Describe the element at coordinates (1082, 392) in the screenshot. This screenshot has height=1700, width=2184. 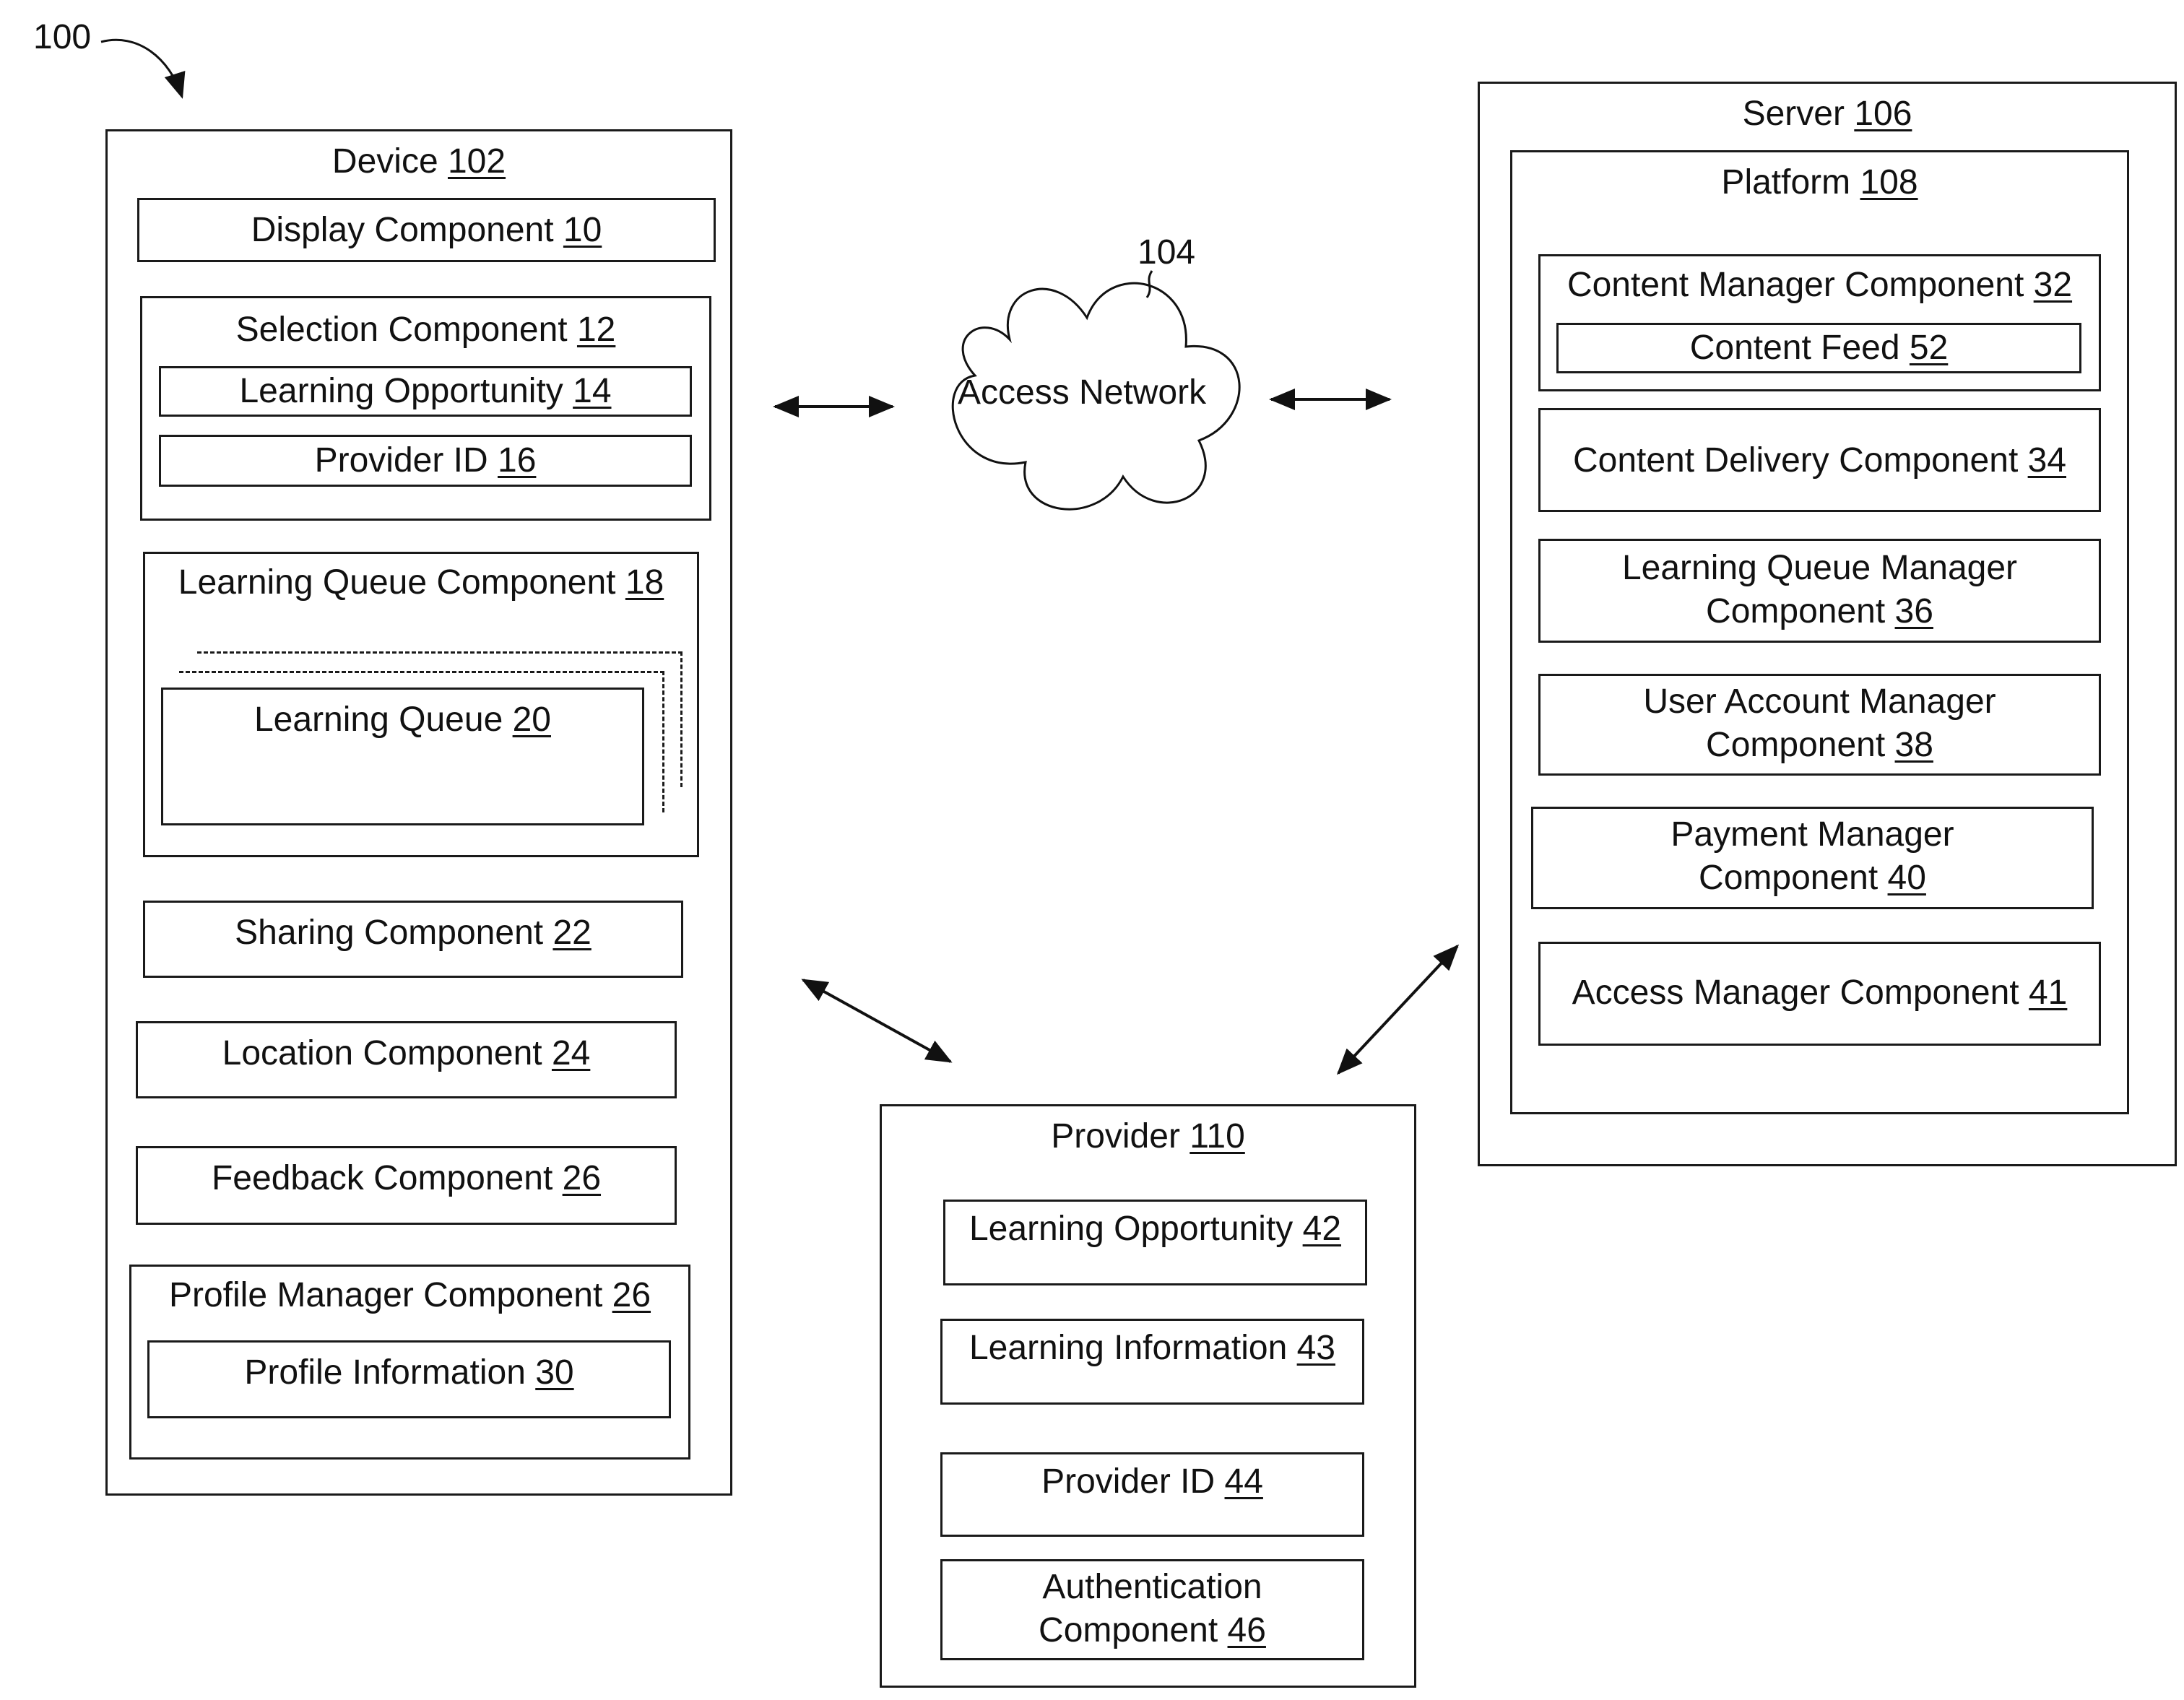
I see `access-network-label: Access Network` at that location.